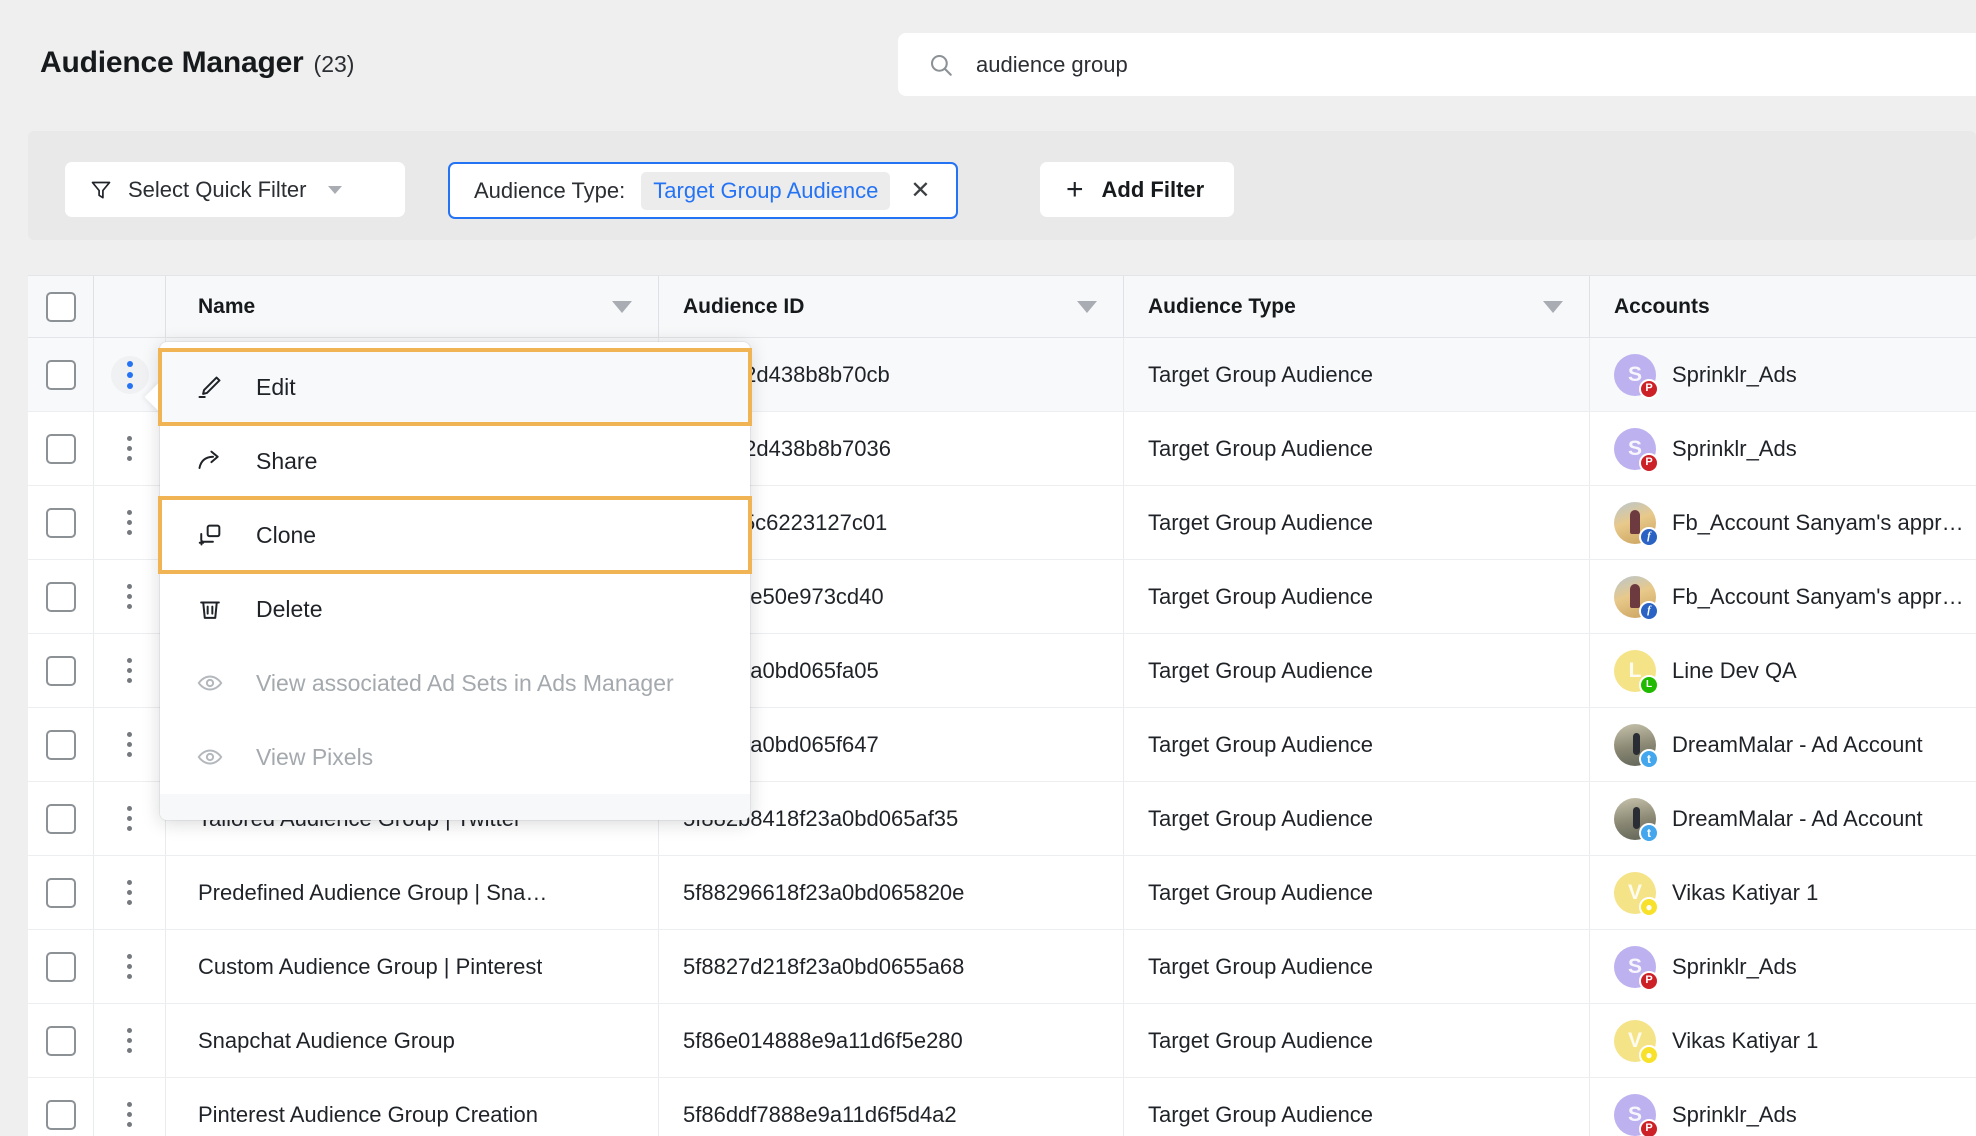 This screenshot has width=1976, height=1136. Describe the element at coordinates (235, 189) in the screenshot. I see `select-quick-filter-button: Select Quick Filter` at that location.